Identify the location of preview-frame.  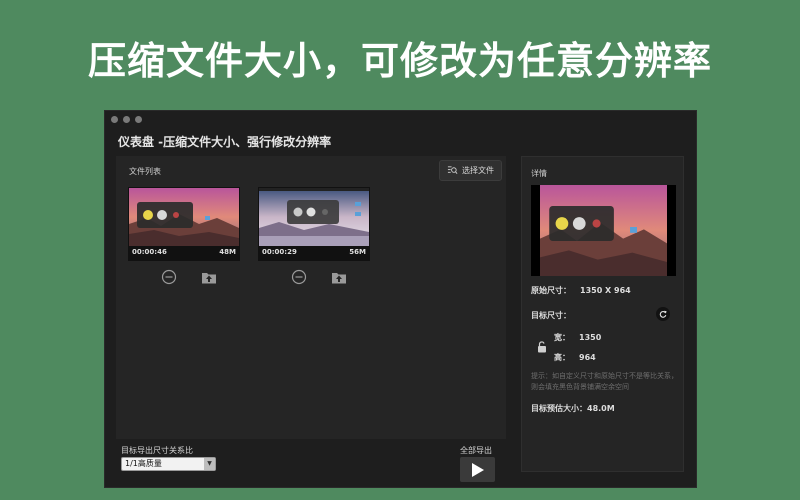
(603, 230).